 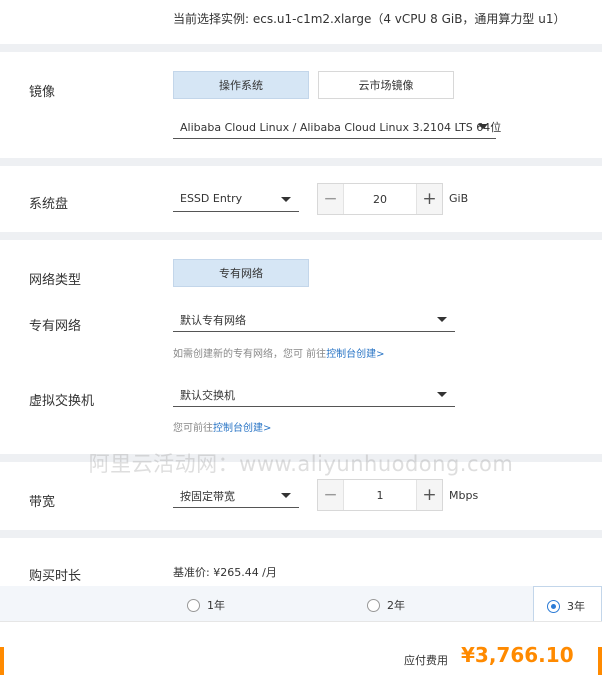 I want to click on vpc-hint: 如需创建新的专有网络，您可 前往控制台创建>, so click(x=279, y=352).